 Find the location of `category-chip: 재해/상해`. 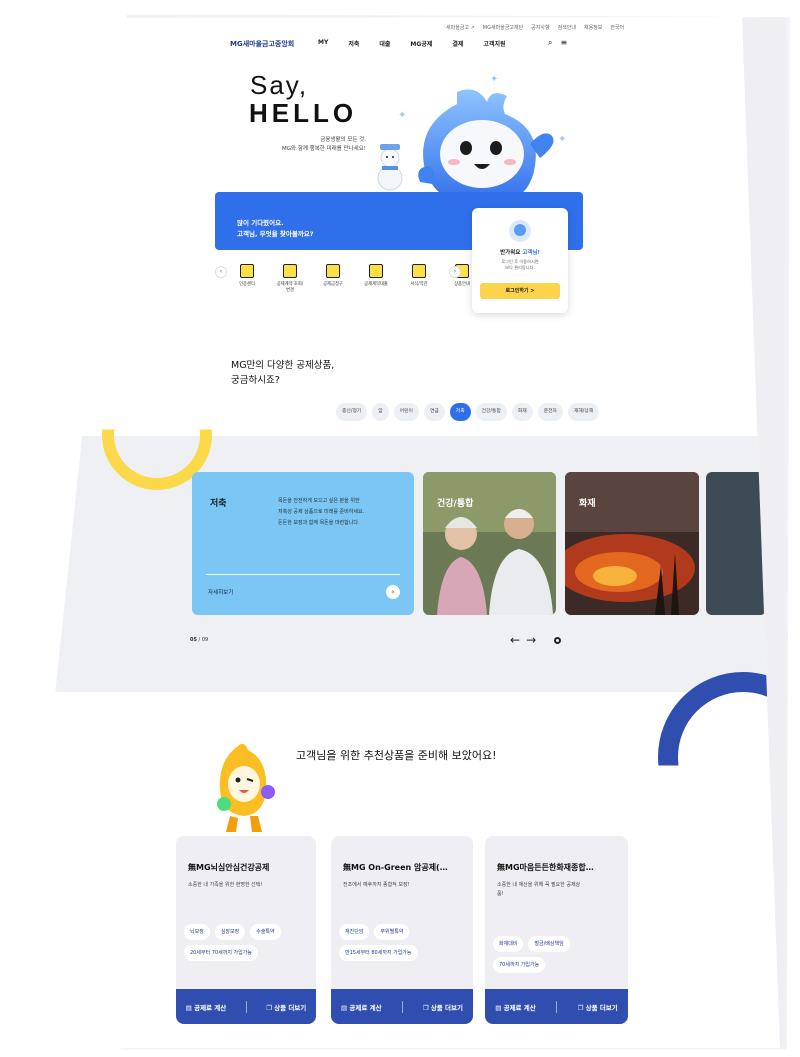

category-chip: 재해/상해 is located at coordinates (583, 412).